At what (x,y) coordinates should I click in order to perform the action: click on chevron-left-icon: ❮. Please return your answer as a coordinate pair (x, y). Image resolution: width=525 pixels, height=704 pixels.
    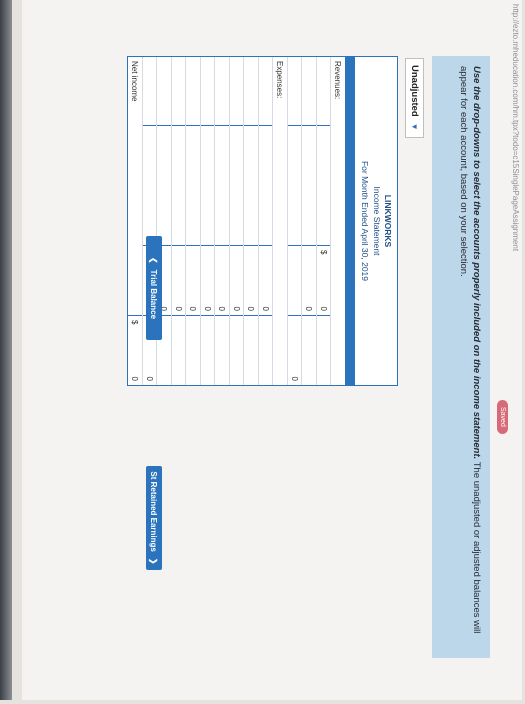
    Looking at the image, I should click on (154, 260).